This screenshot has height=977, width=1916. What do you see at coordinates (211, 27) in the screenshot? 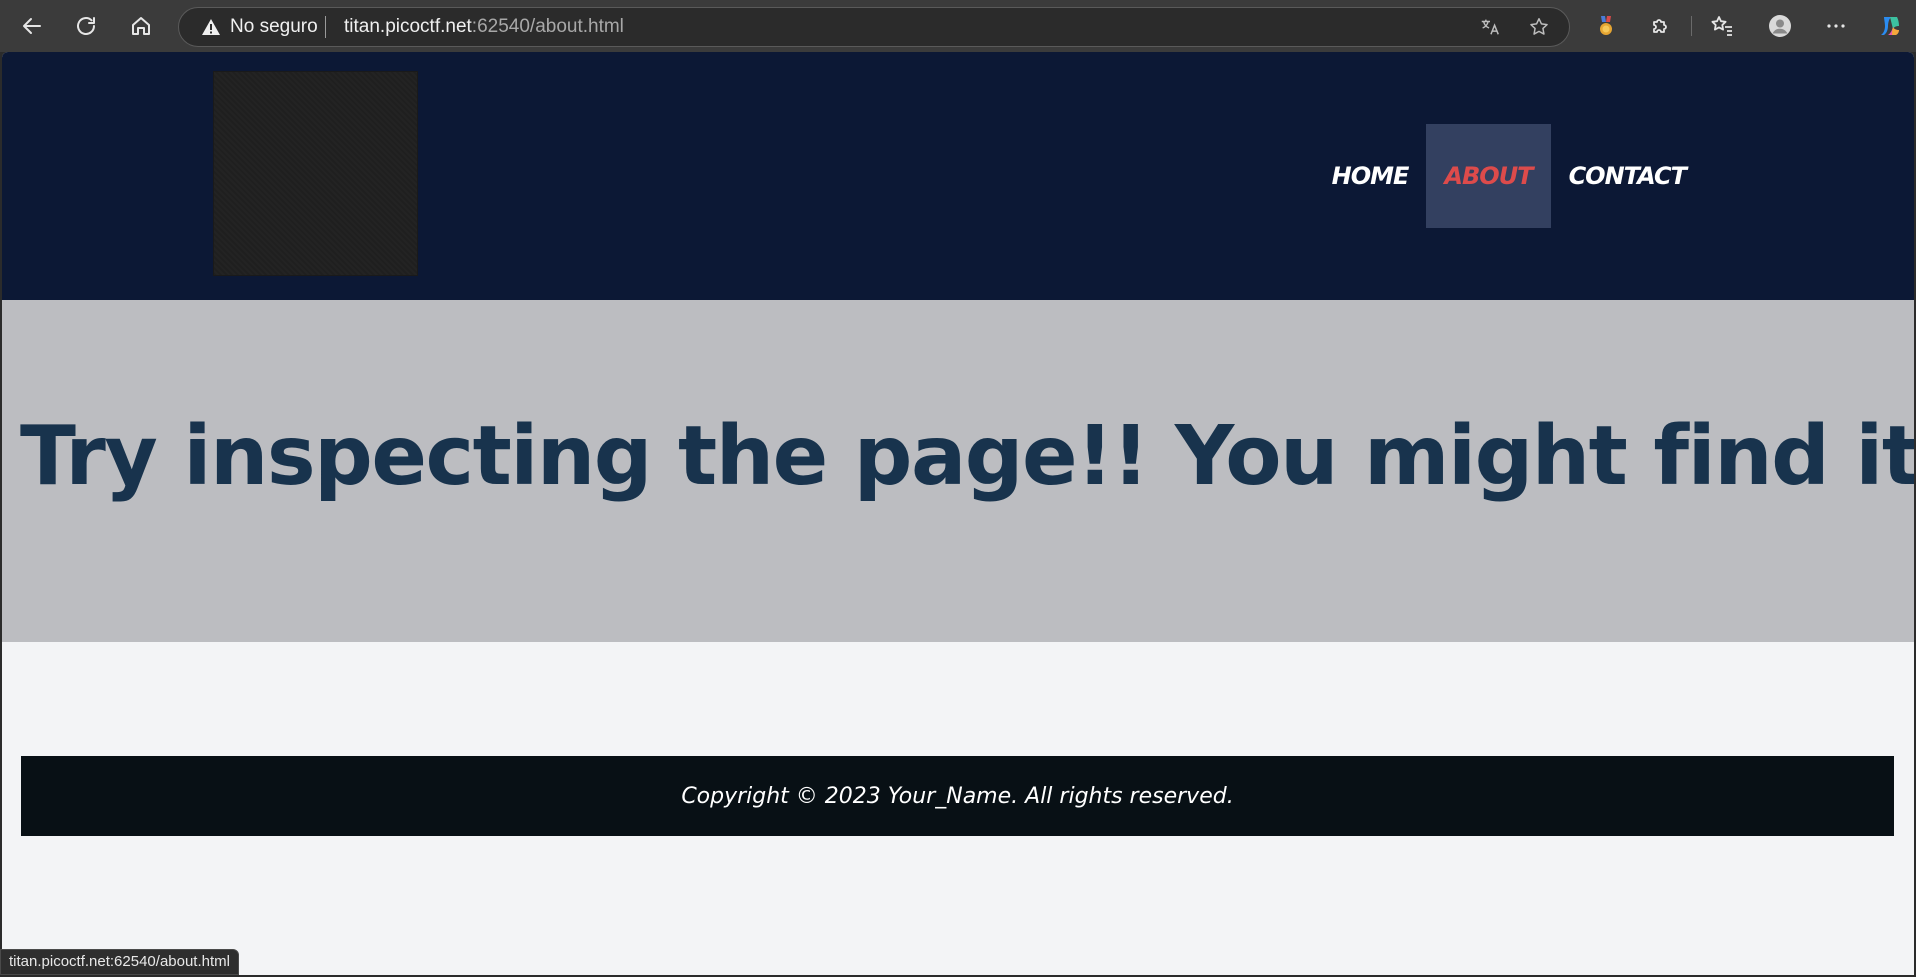
I see `warning-icon` at bounding box center [211, 27].